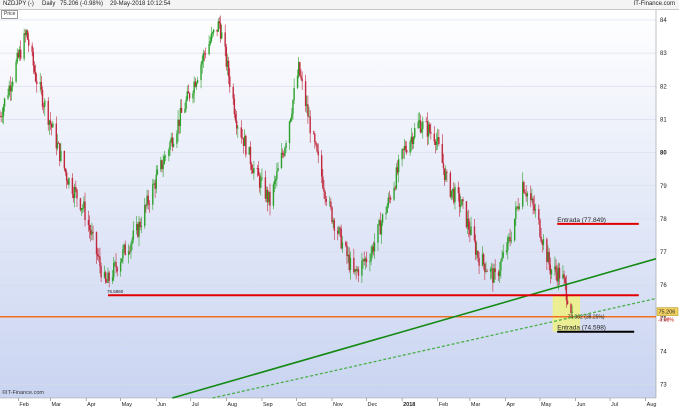  Describe the element at coordinates (652, 404) in the screenshot. I see `x-tick-label: Aug` at that location.